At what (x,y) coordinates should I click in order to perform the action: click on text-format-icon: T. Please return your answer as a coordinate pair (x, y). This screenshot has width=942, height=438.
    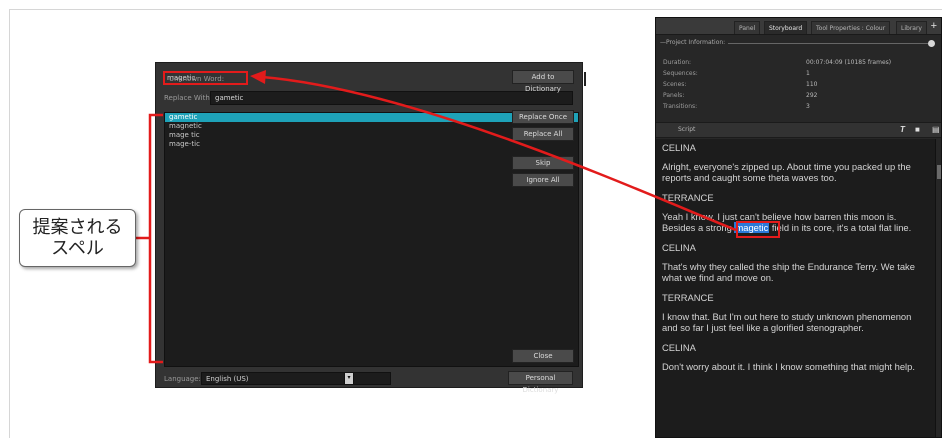
    Looking at the image, I should click on (902, 129).